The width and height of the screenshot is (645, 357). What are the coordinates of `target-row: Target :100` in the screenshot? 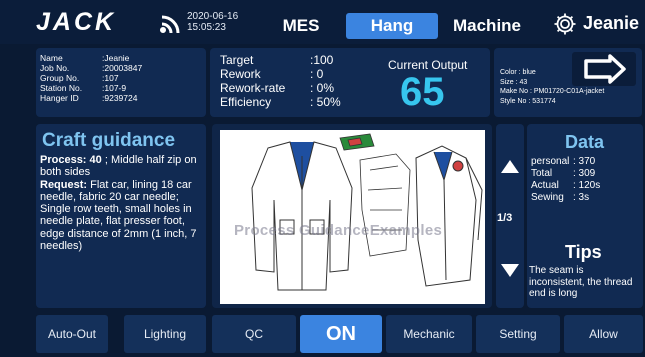 It's located at (276, 60).